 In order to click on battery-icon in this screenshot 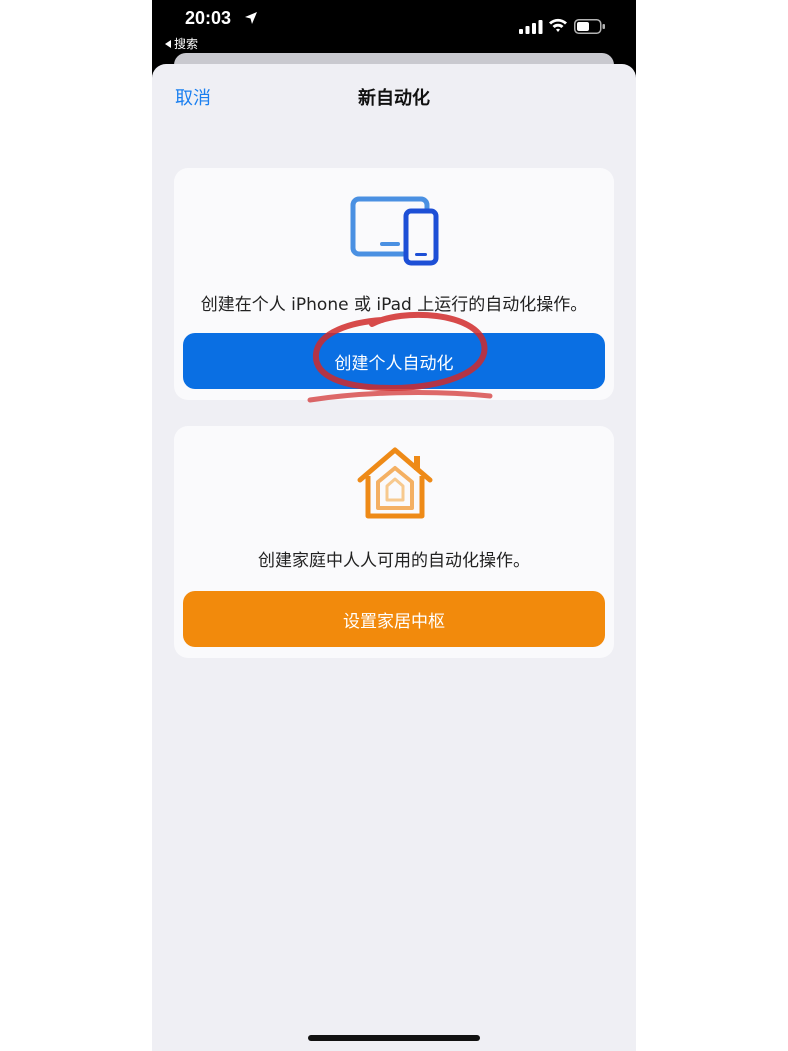, I will do `click(589, 26)`.